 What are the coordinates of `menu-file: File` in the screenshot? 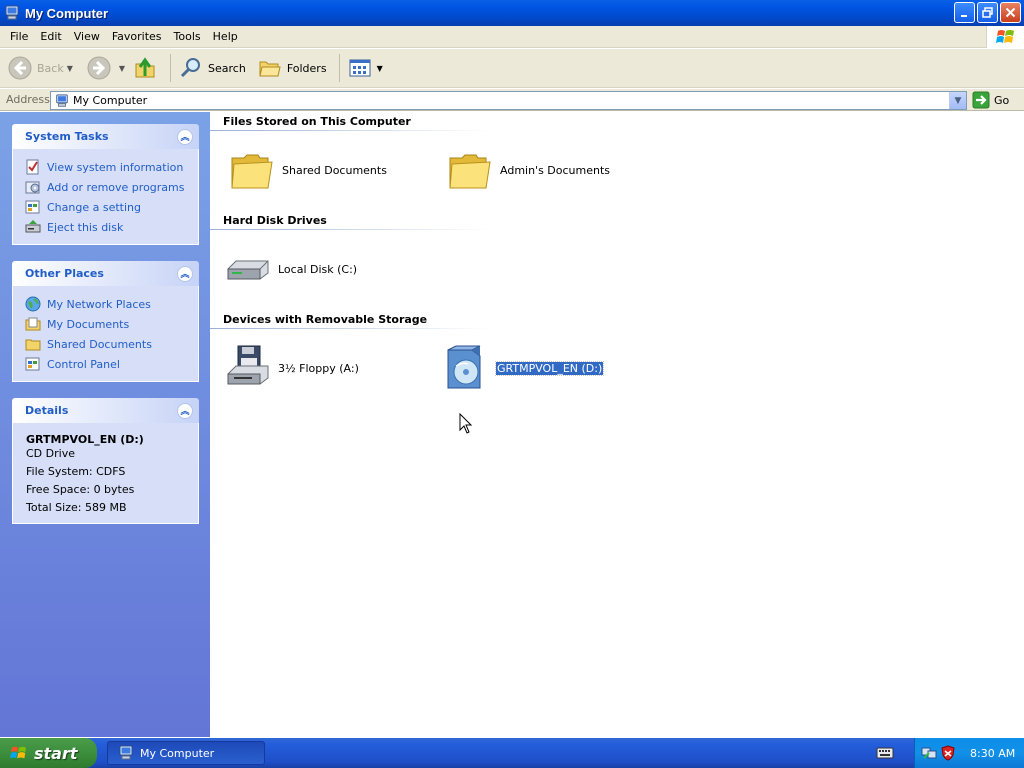 It's located at (20, 36).